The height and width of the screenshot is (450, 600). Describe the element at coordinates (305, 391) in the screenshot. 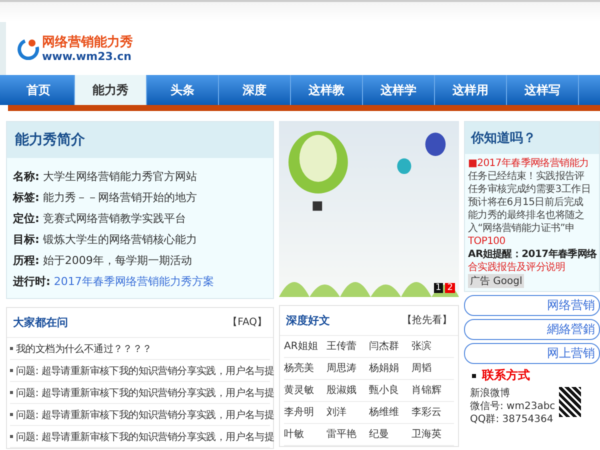

I see `author-link: 黄灵敏` at that location.